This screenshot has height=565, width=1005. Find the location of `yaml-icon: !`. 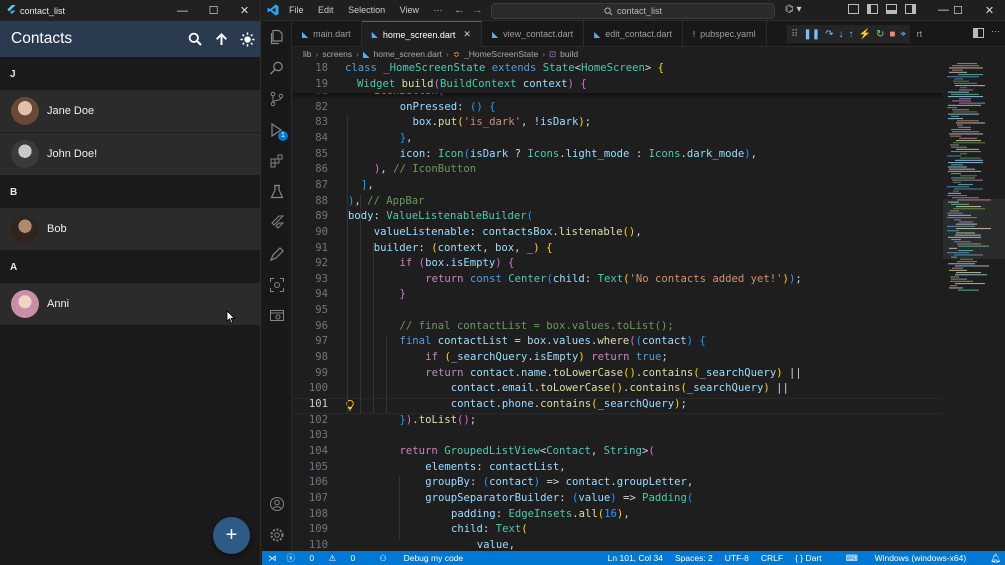

yaml-icon: ! is located at coordinates (694, 34).